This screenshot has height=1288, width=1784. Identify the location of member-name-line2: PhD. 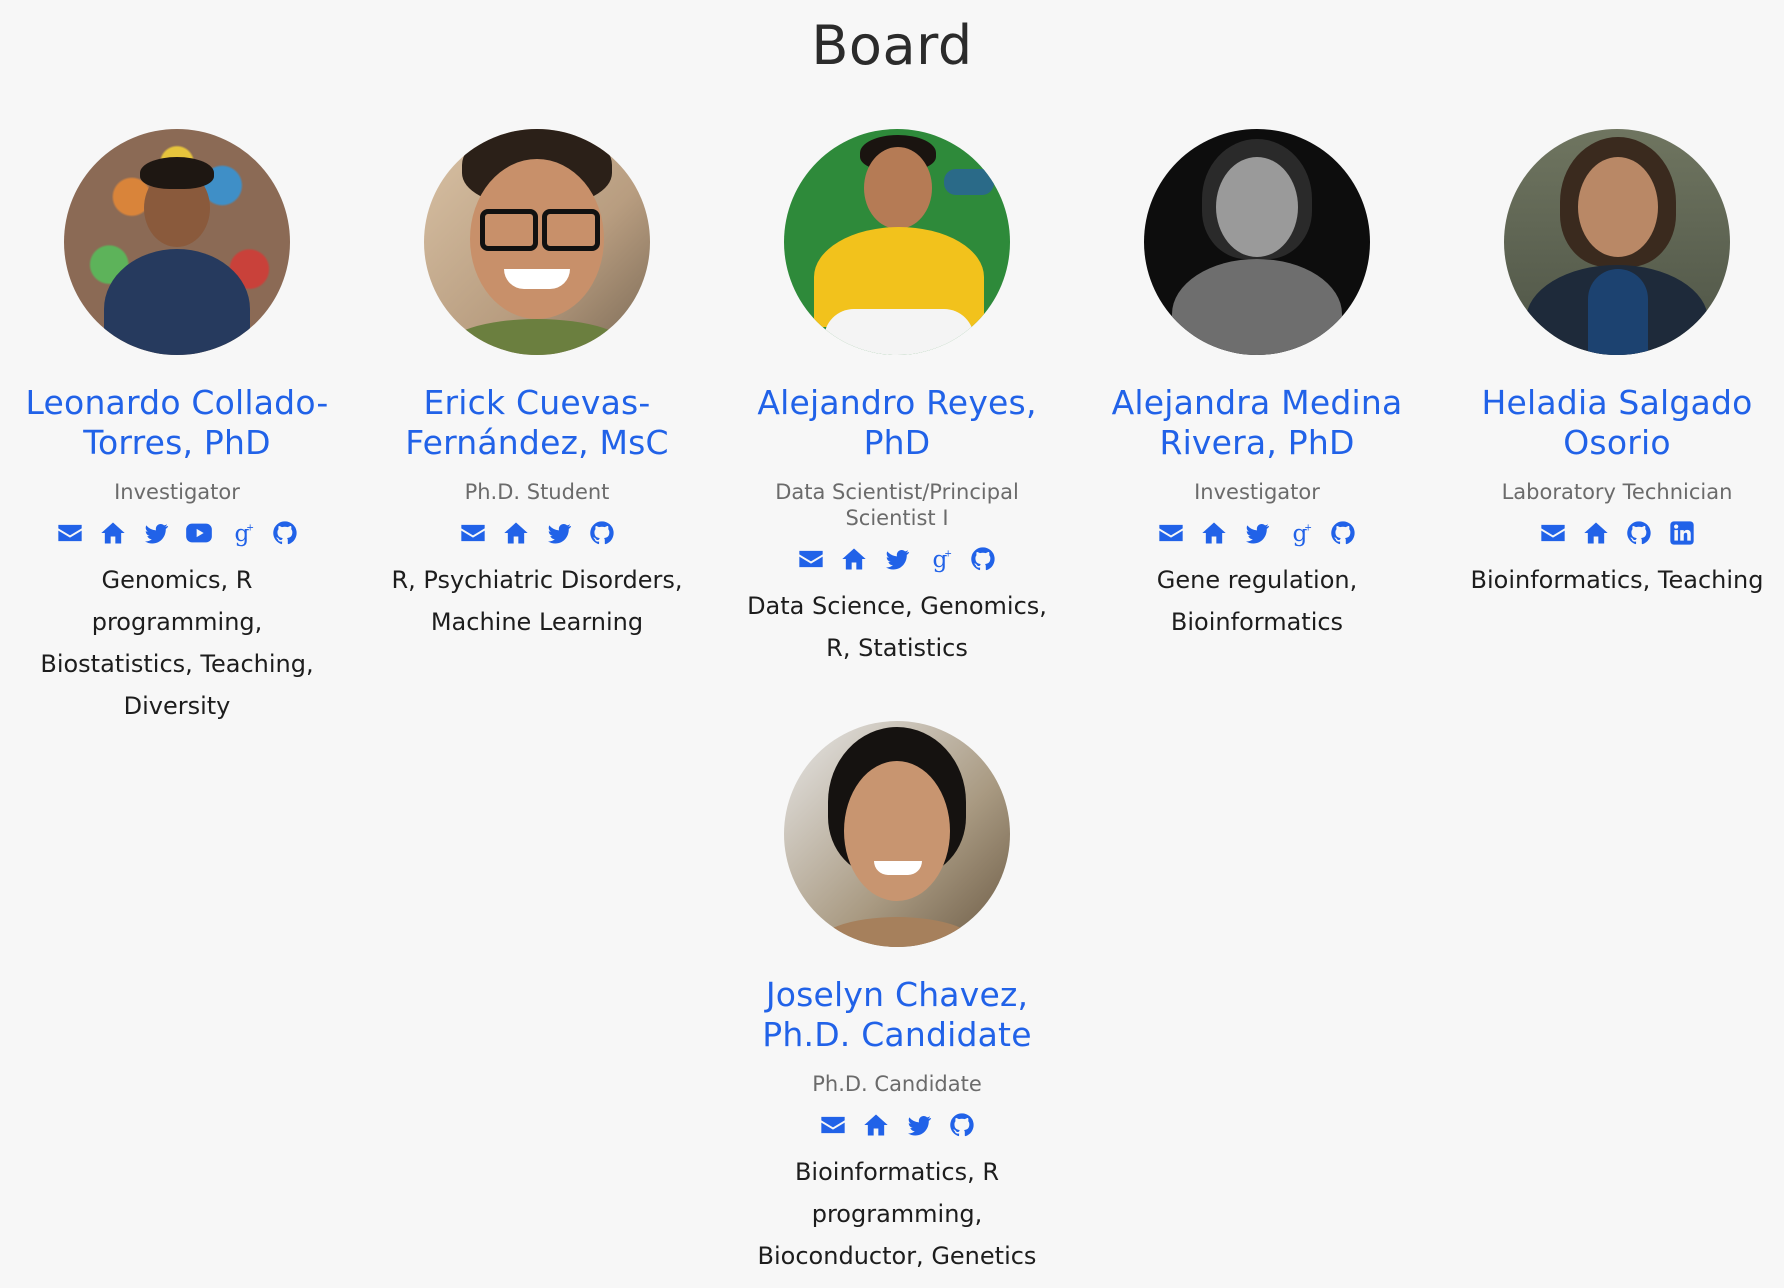
(897, 442).